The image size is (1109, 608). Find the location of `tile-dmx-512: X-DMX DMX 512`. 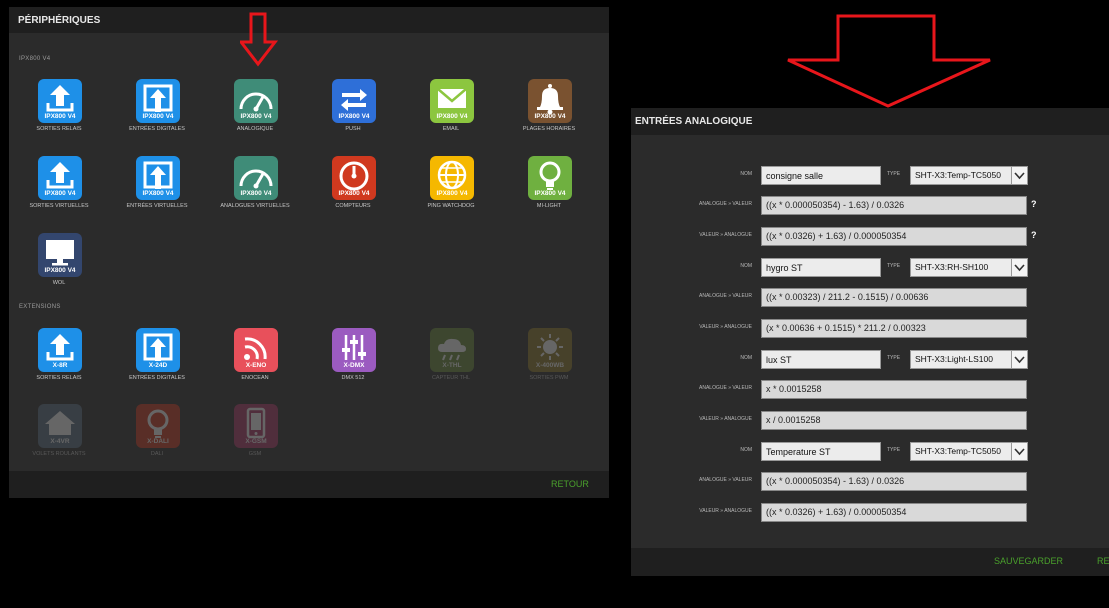

tile-dmx-512: X-DMX DMX 512 is located at coordinates (353, 360).